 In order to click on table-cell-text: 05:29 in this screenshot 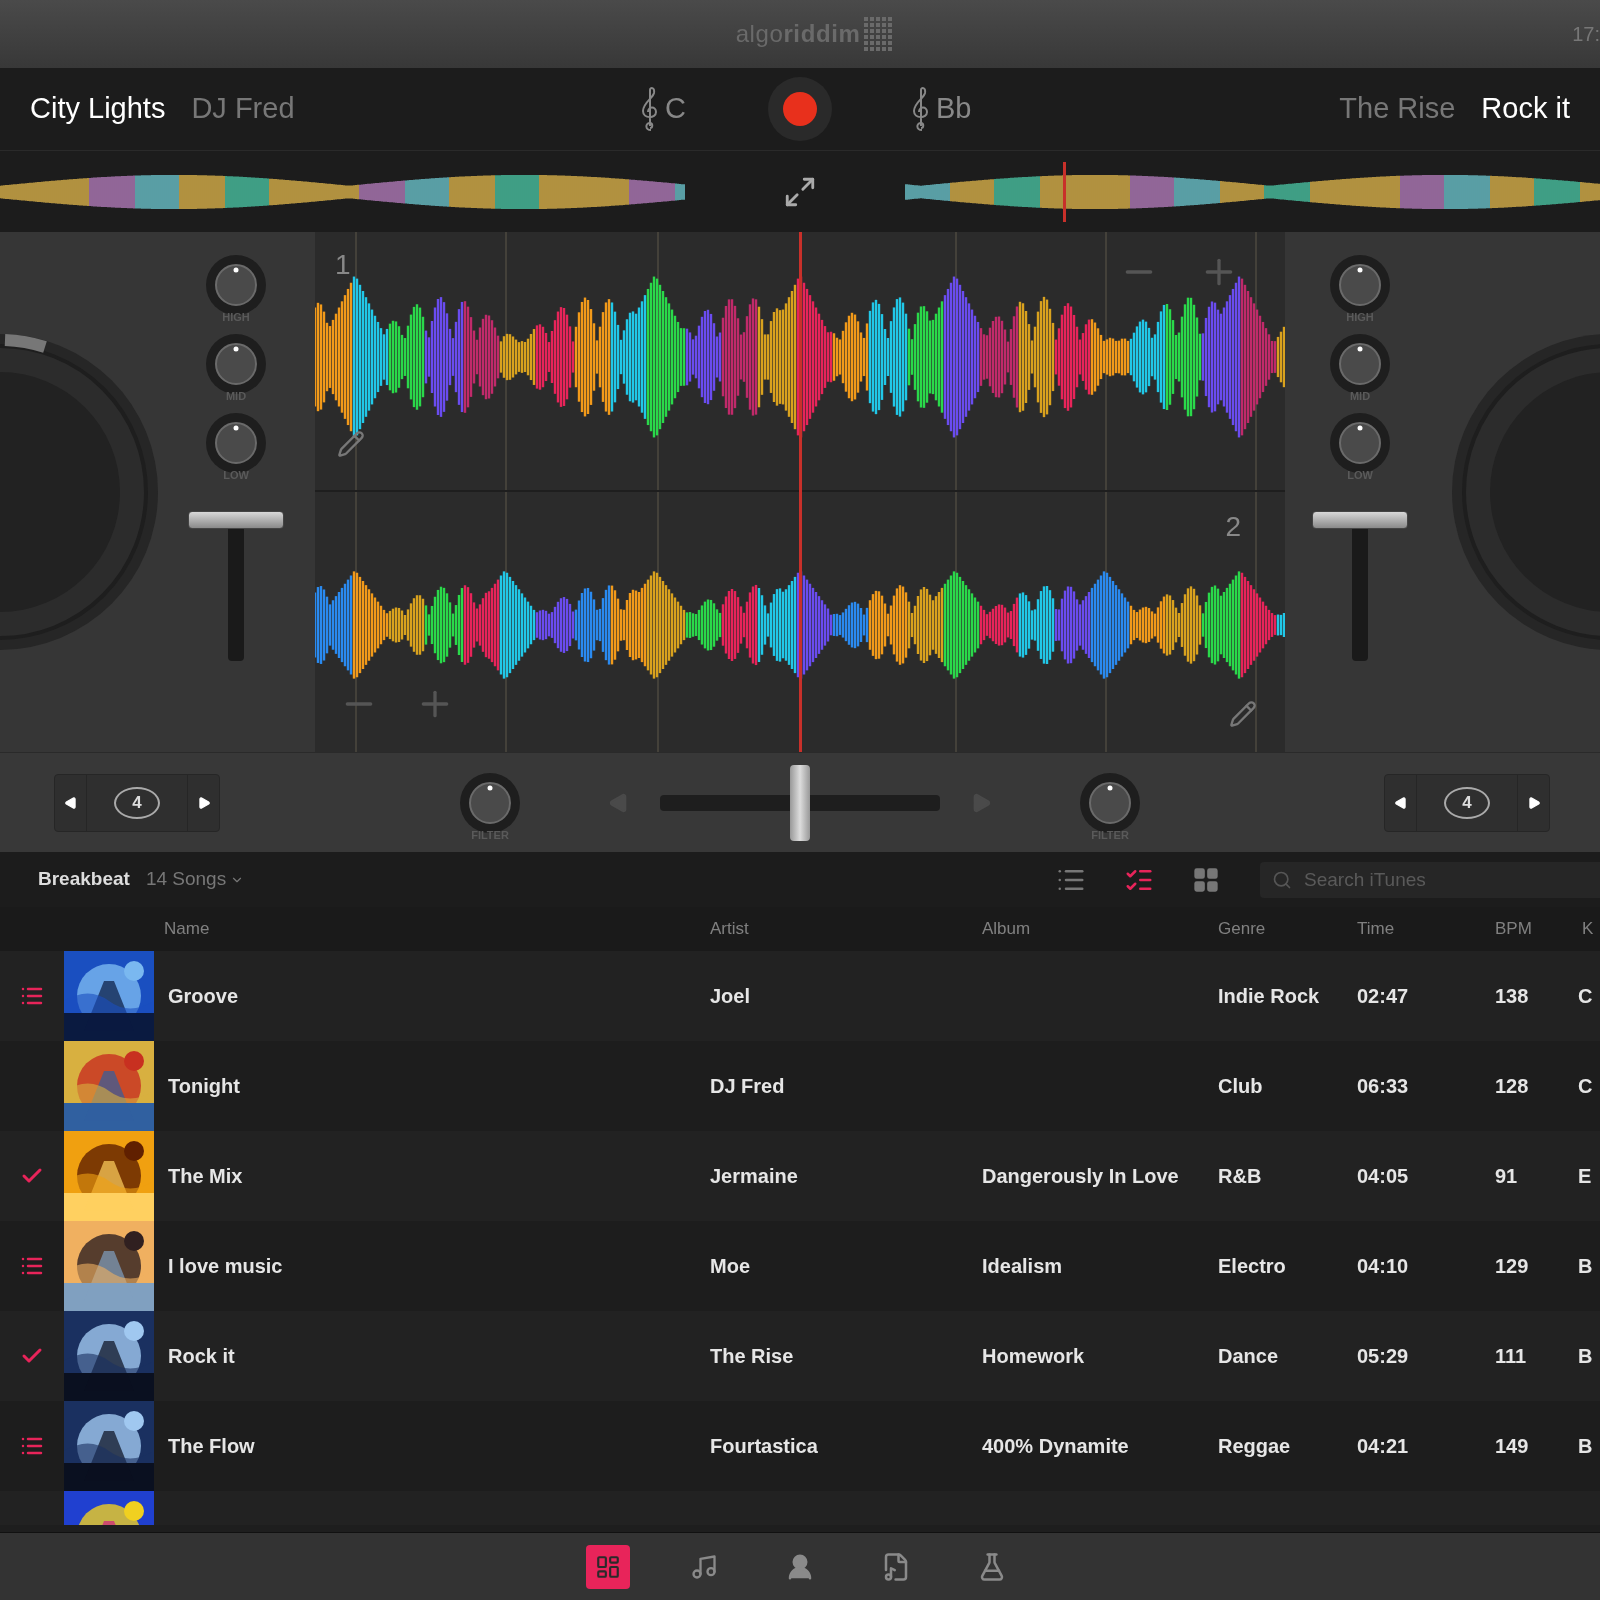, I will do `click(1383, 1356)`.